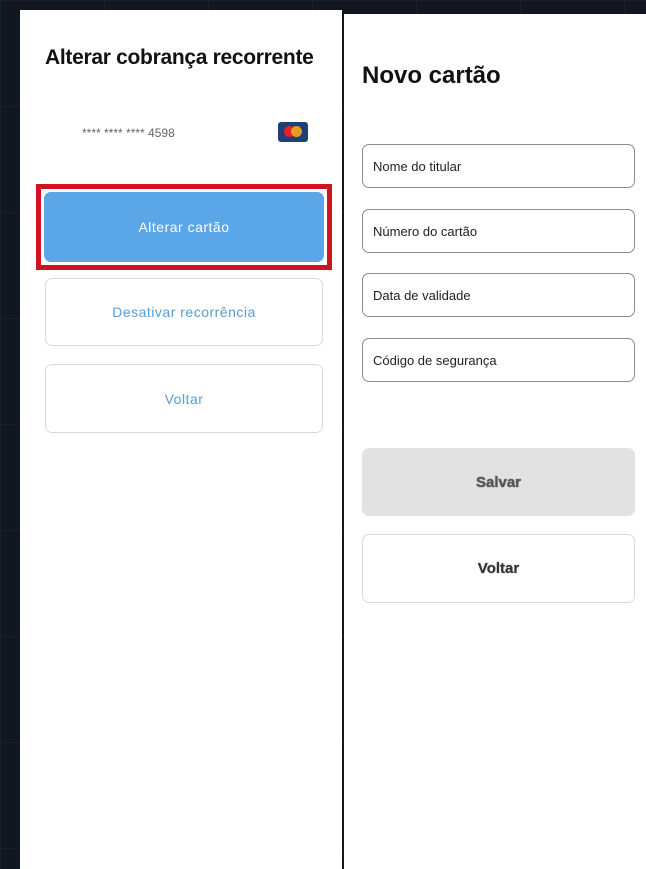 The image size is (646, 869). I want to click on current-card-row: **** **** **** 4598, so click(195, 134).